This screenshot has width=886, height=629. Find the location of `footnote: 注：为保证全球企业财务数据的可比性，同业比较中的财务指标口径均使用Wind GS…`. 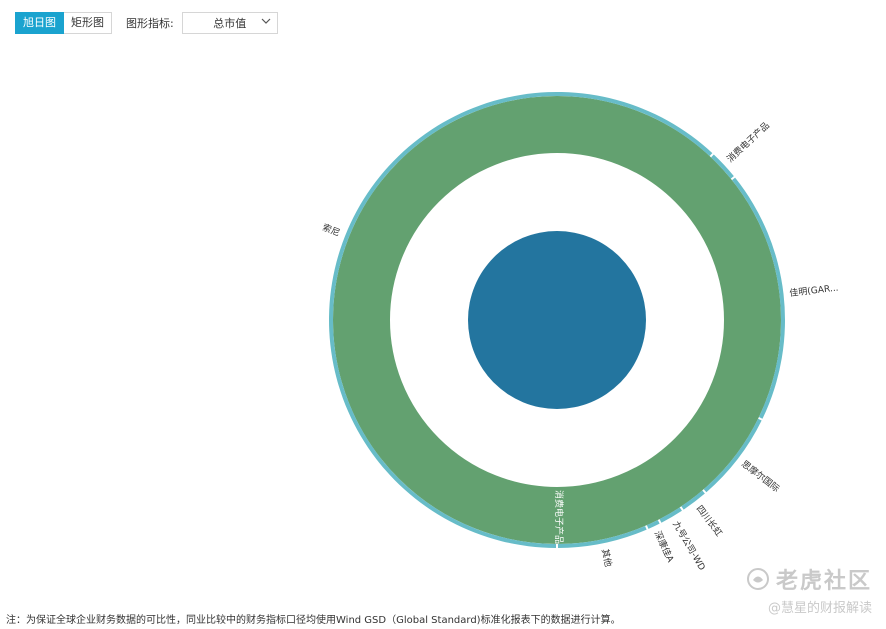

footnote: 注：为保证全球企业财务数据的可比性，同业比较中的财务指标口径均使用Wind GS… is located at coordinates (313, 620).